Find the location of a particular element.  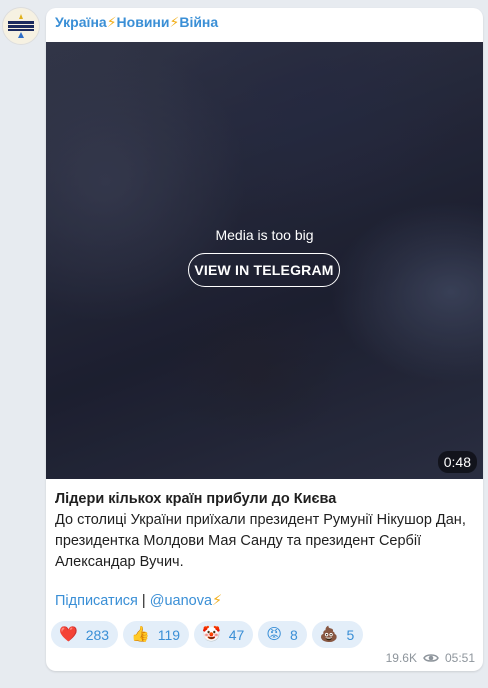

post-time: 05:51 is located at coordinates (459, 658).